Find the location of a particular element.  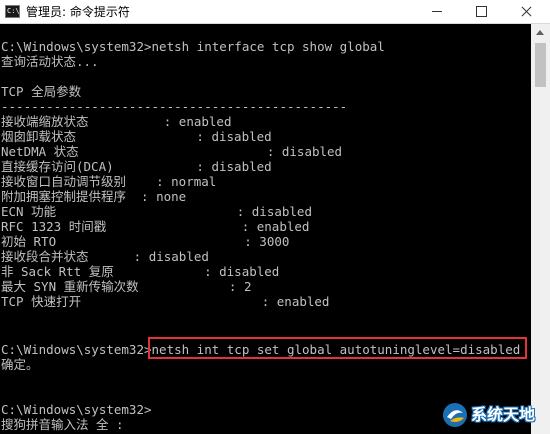

console-line: NetDMA 状态 : disabled is located at coordinates (172, 151).